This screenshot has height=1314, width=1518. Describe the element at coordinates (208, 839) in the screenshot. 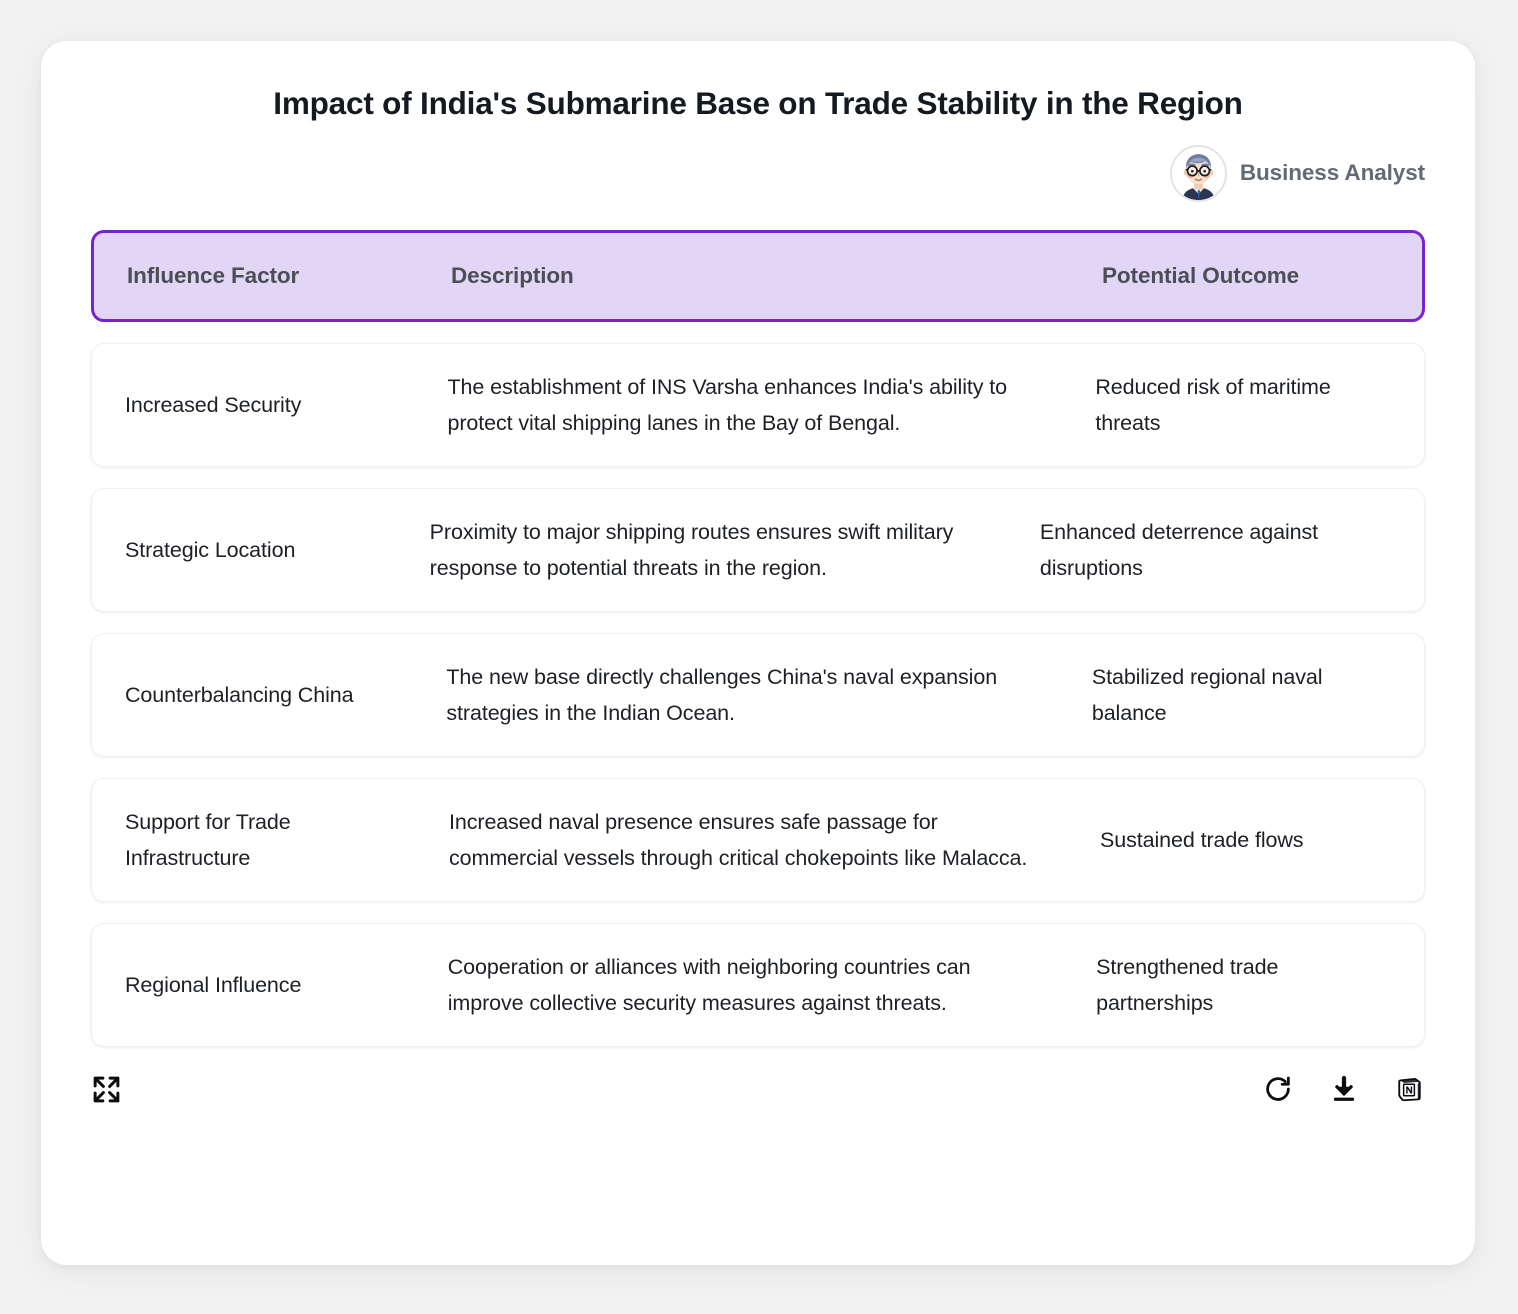

I see `cell-influence-factor: Support for Trade Infrastructure` at that location.